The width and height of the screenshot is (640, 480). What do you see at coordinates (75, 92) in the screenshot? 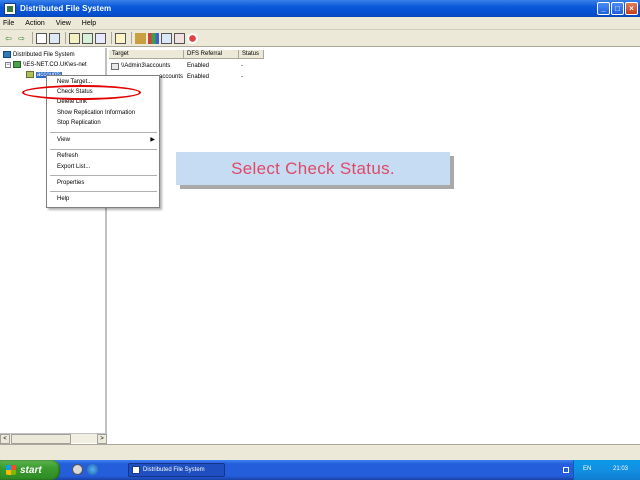
I see `menu-item-check-status: Check Status` at bounding box center [75, 92].